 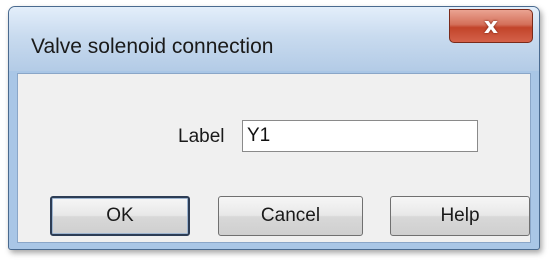 I want to click on close-button: x, so click(x=491, y=26).